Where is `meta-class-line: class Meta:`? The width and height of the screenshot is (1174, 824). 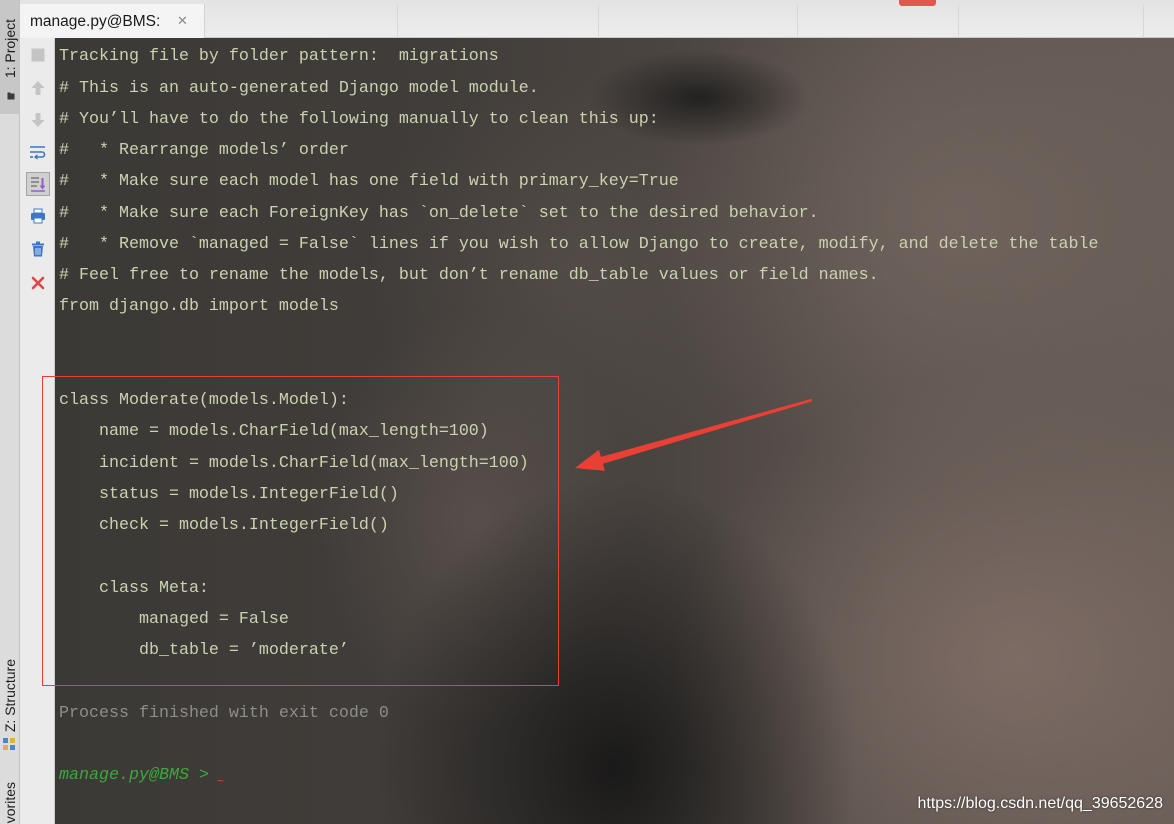 meta-class-line: class Meta: is located at coordinates (134, 588).